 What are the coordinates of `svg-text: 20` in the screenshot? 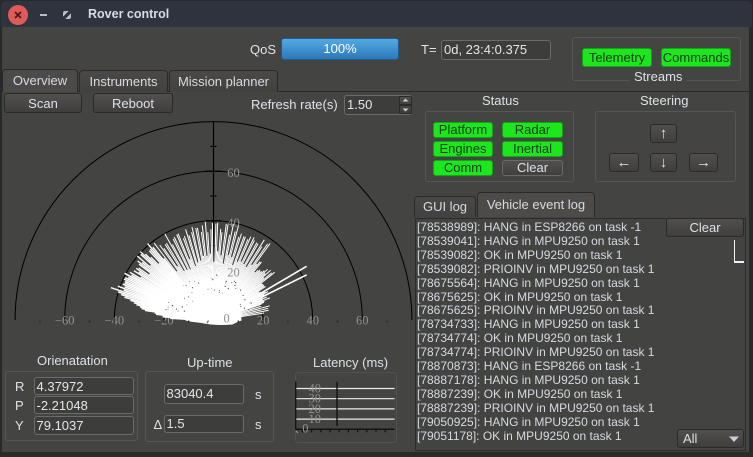 It's located at (233, 272).